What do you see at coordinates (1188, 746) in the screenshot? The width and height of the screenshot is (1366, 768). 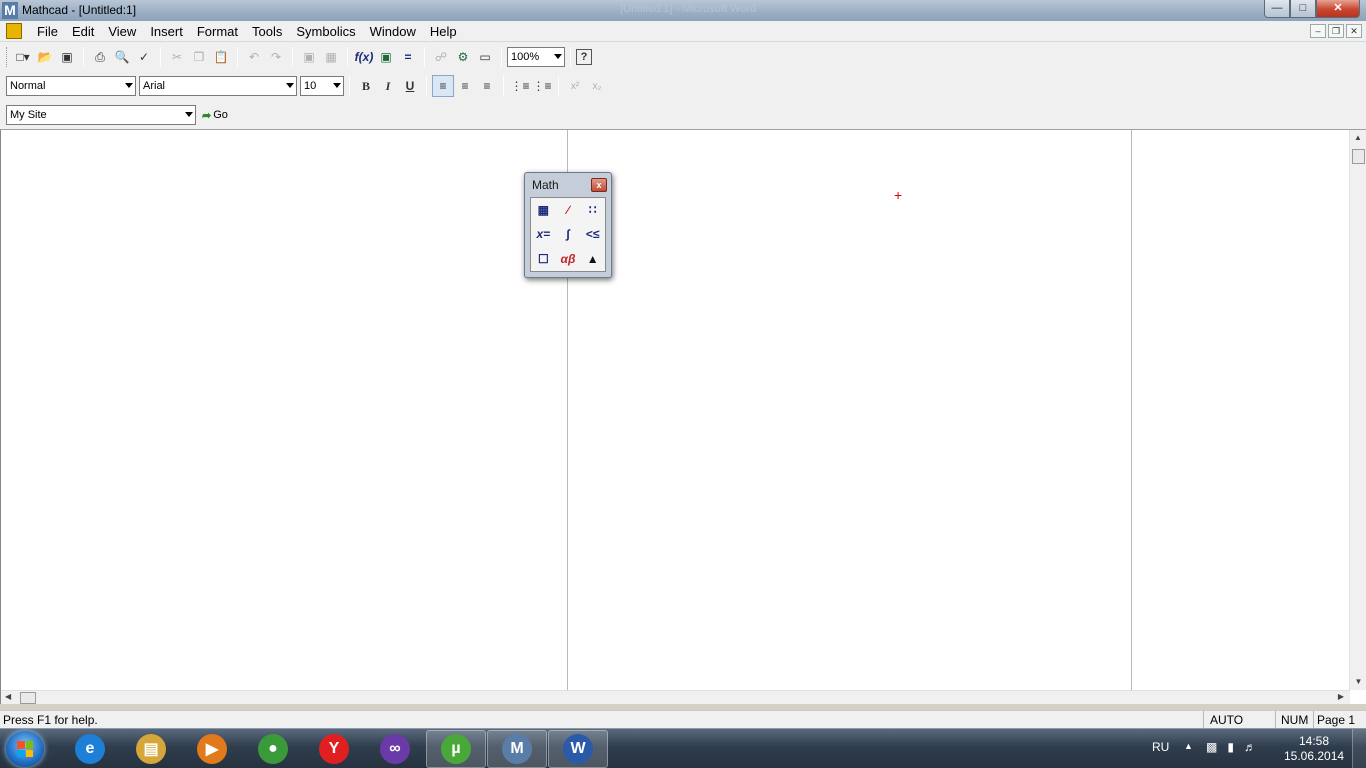 I see `show-hidden-icons-icon: ▲` at bounding box center [1188, 746].